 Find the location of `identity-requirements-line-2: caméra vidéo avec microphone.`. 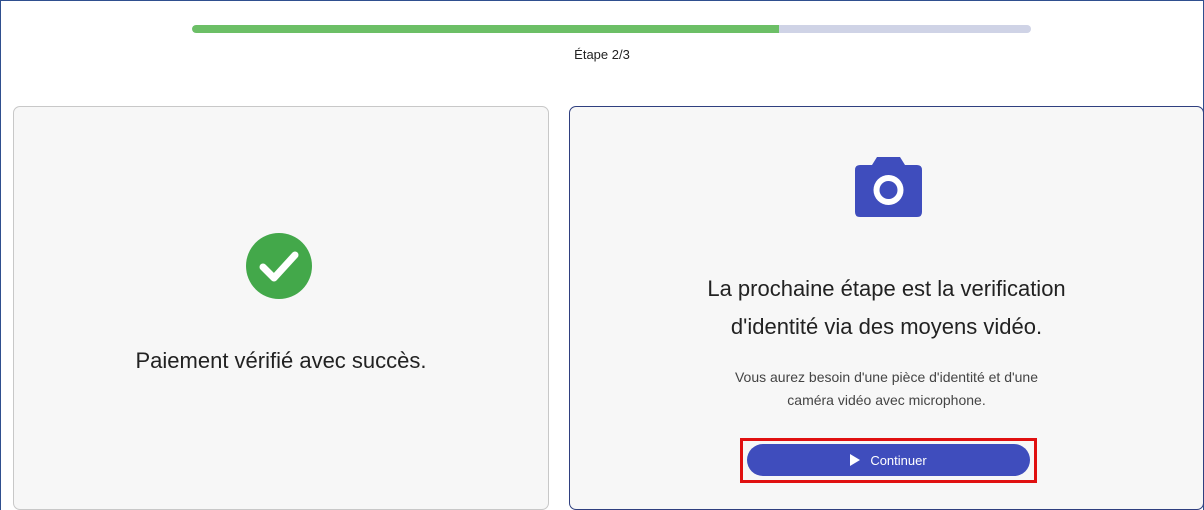

identity-requirements-line-2: caméra vidéo avec microphone. is located at coordinates (886, 400).